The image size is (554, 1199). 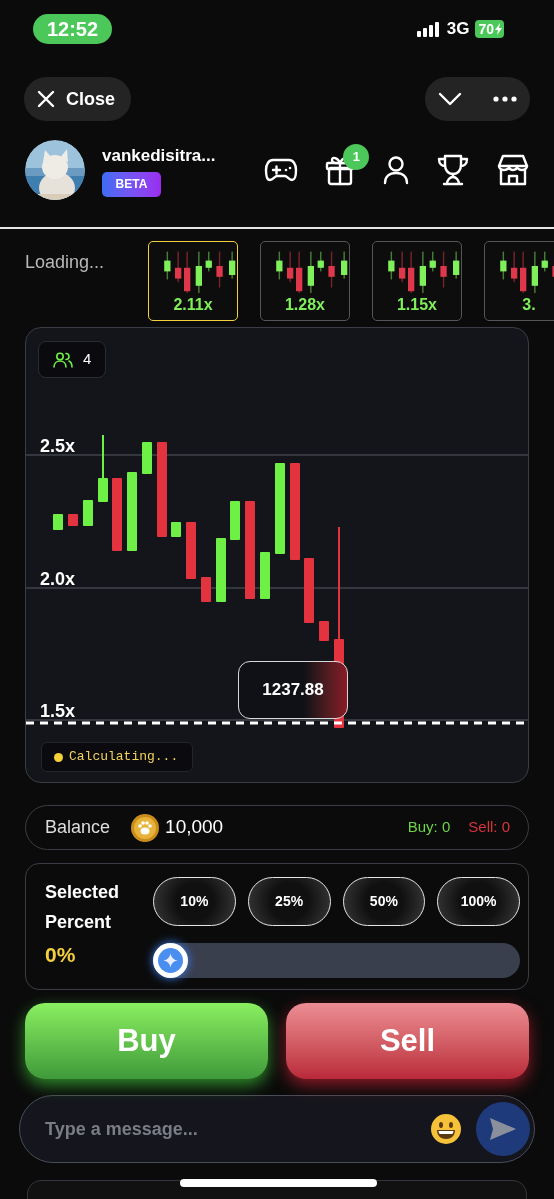 What do you see at coordinates (61, 955) in the screenshot?
I see `percent-value: 0%` at bounding box center [61, 955].